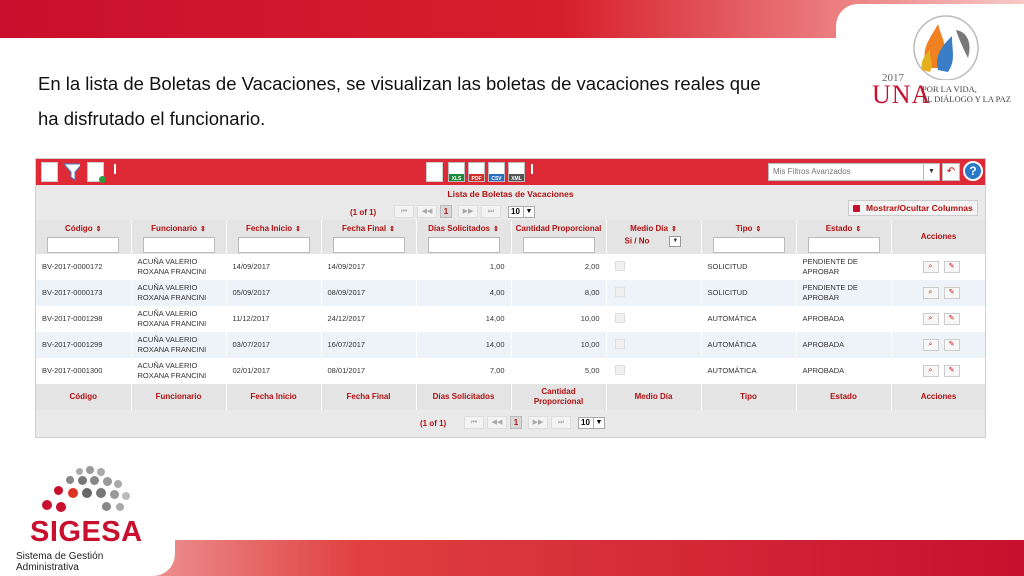 Image resolution: width=1024 pixels, height=576 pixels. I want to click on cell-dias: 4,00, so click(464, 293).